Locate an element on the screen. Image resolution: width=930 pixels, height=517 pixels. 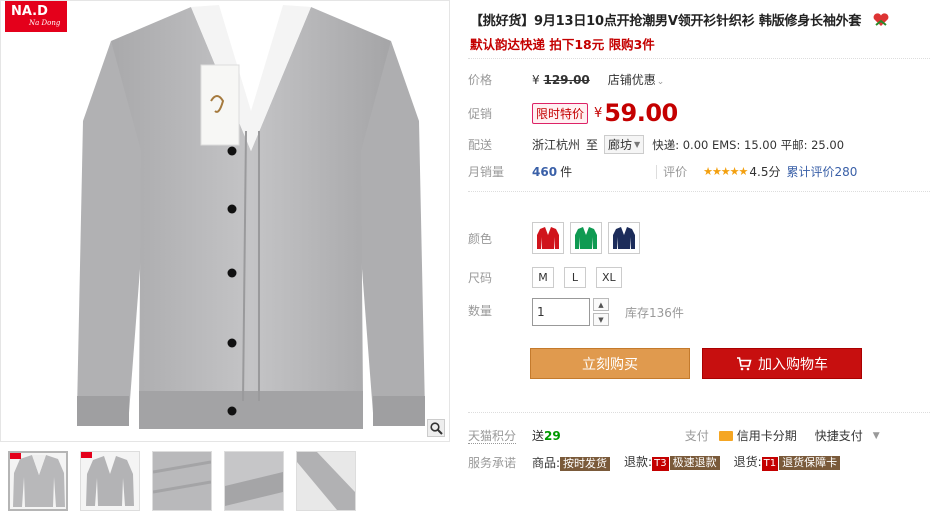
buy-now-button: 立刻购买 is located at coordinates (610, 363).